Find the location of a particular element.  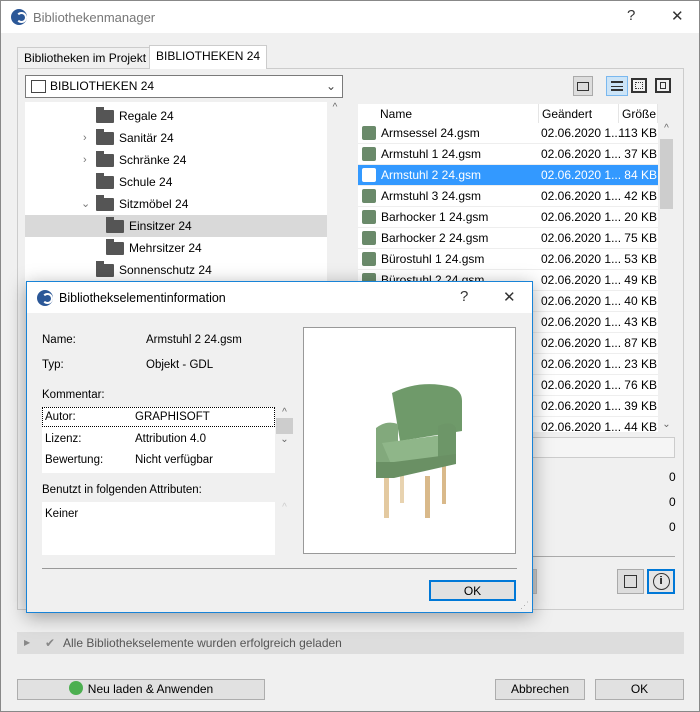

library-icon is located at coordinates (38, 86).